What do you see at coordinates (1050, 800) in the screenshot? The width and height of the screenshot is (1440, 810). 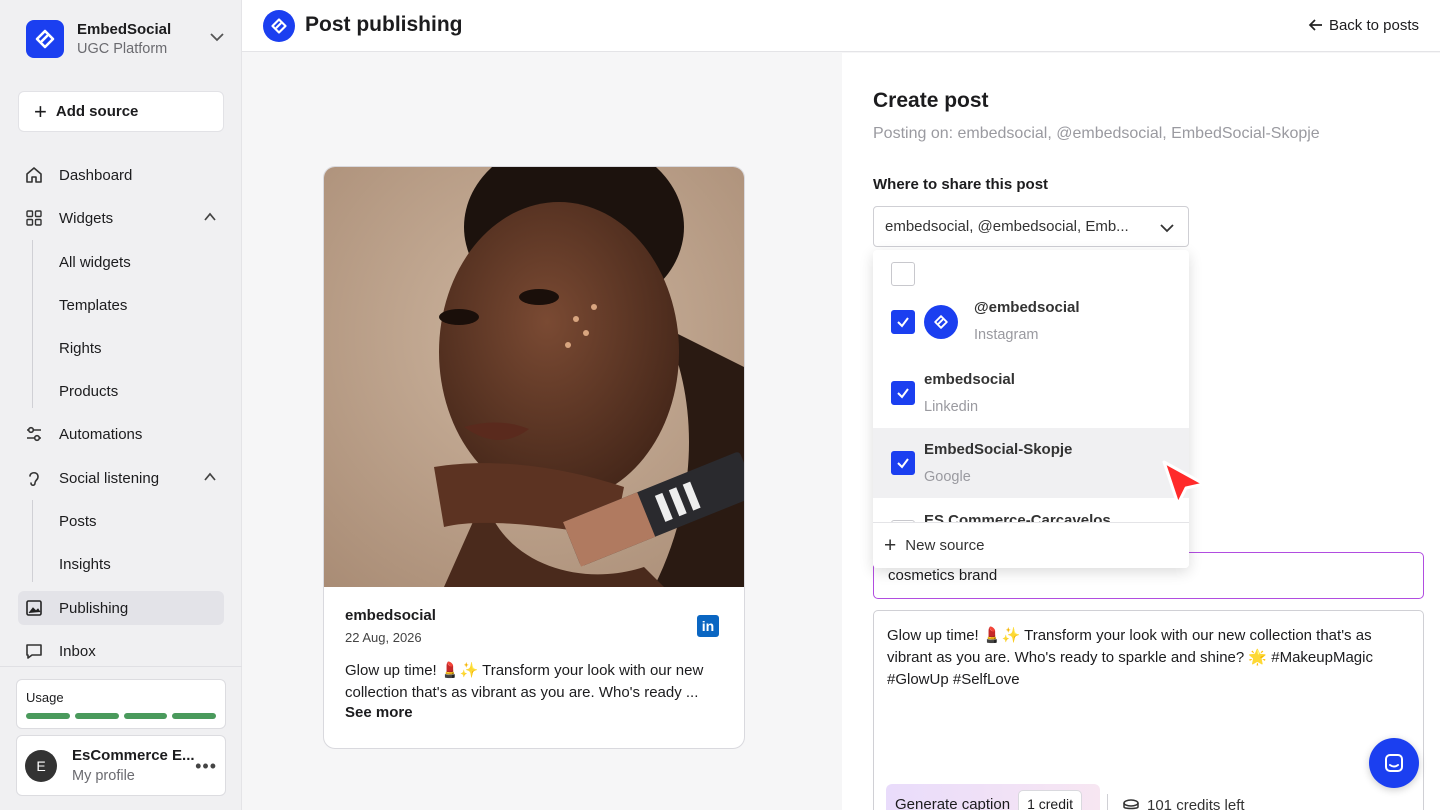 I see `credit-badge: 1 credit` at bounding box center [1050, 800].